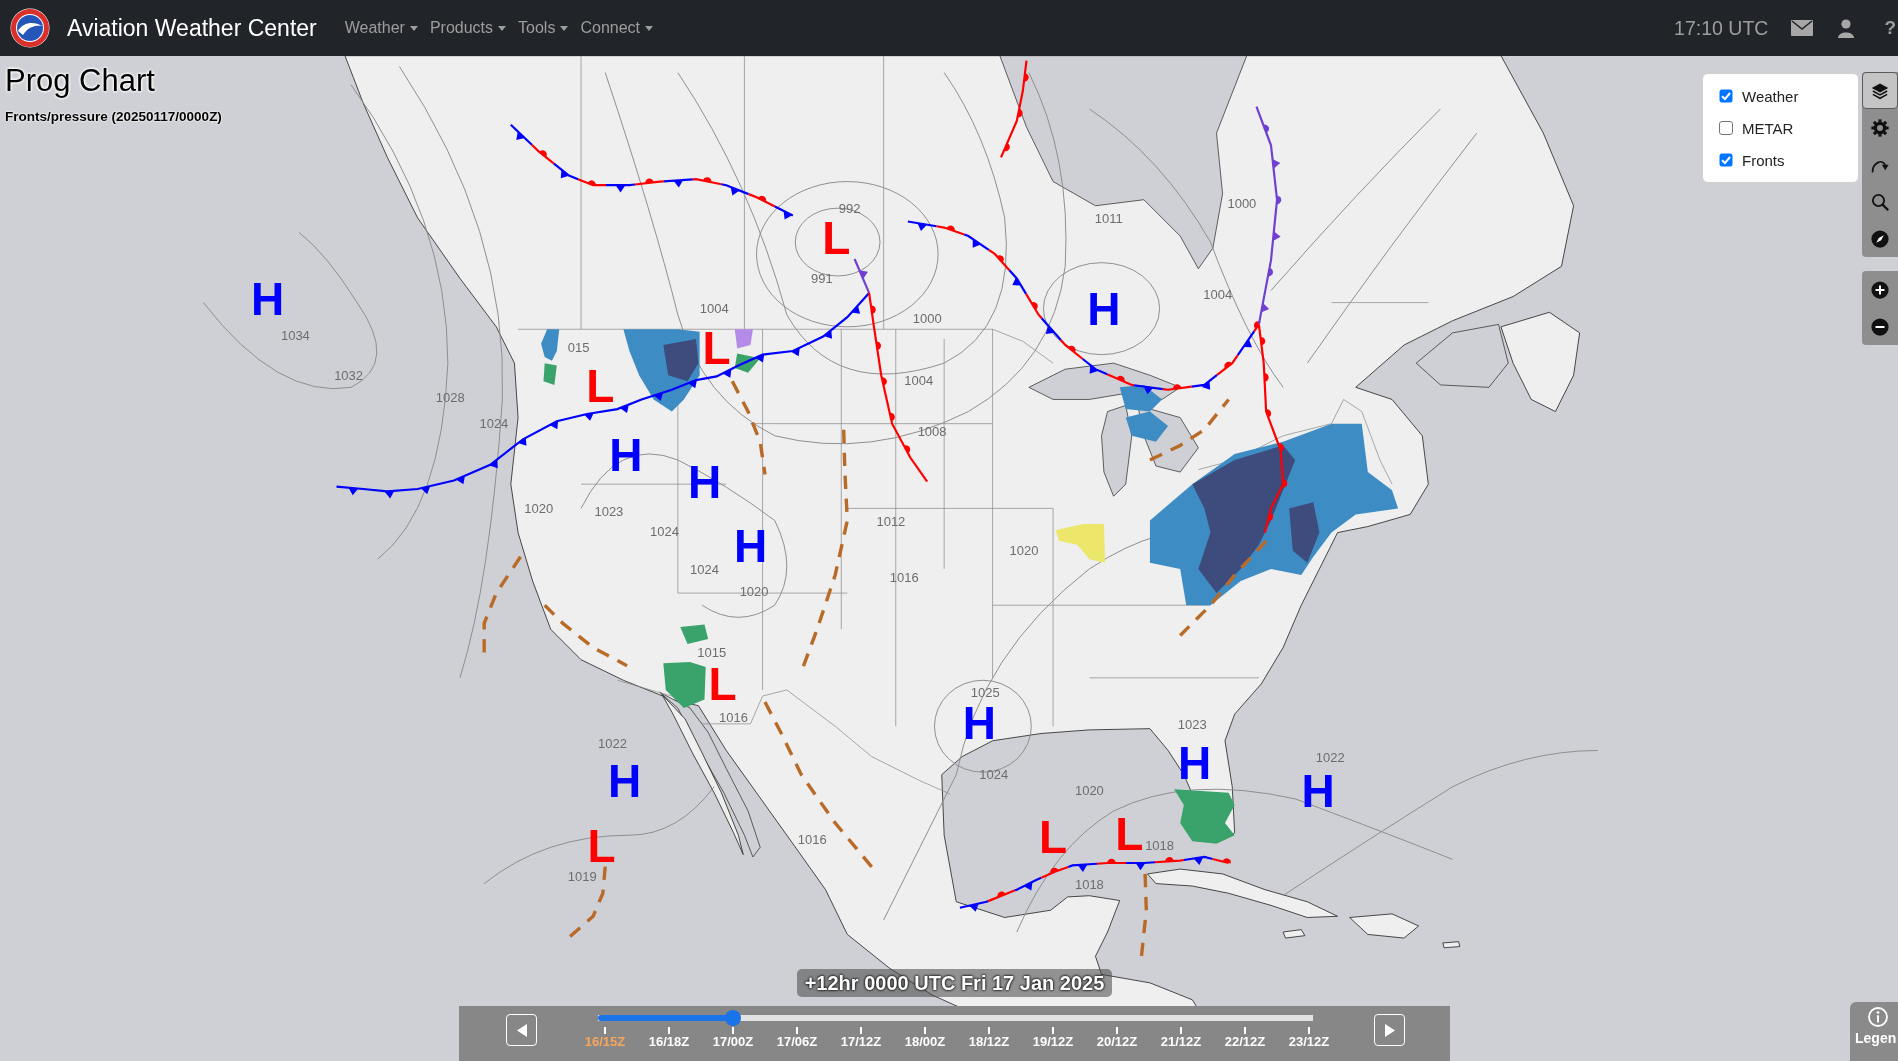 This screenshot has width=1898, height=1061. Describe the element at coordinates (985, 692) in the screenshot. I see `pressure-value: 1025` at that location.